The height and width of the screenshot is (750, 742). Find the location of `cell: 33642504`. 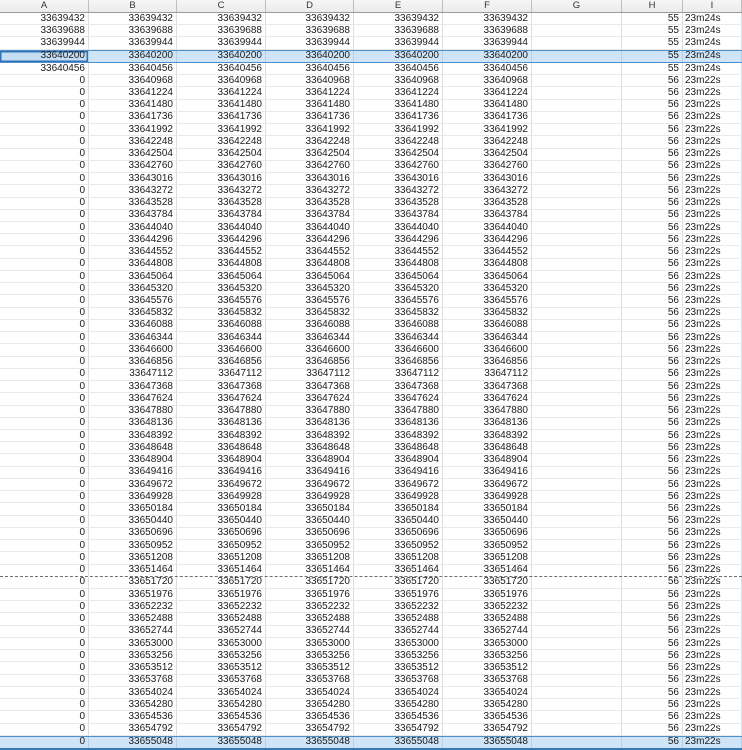

cell: 33642504 is located at coordinates (310, 154).